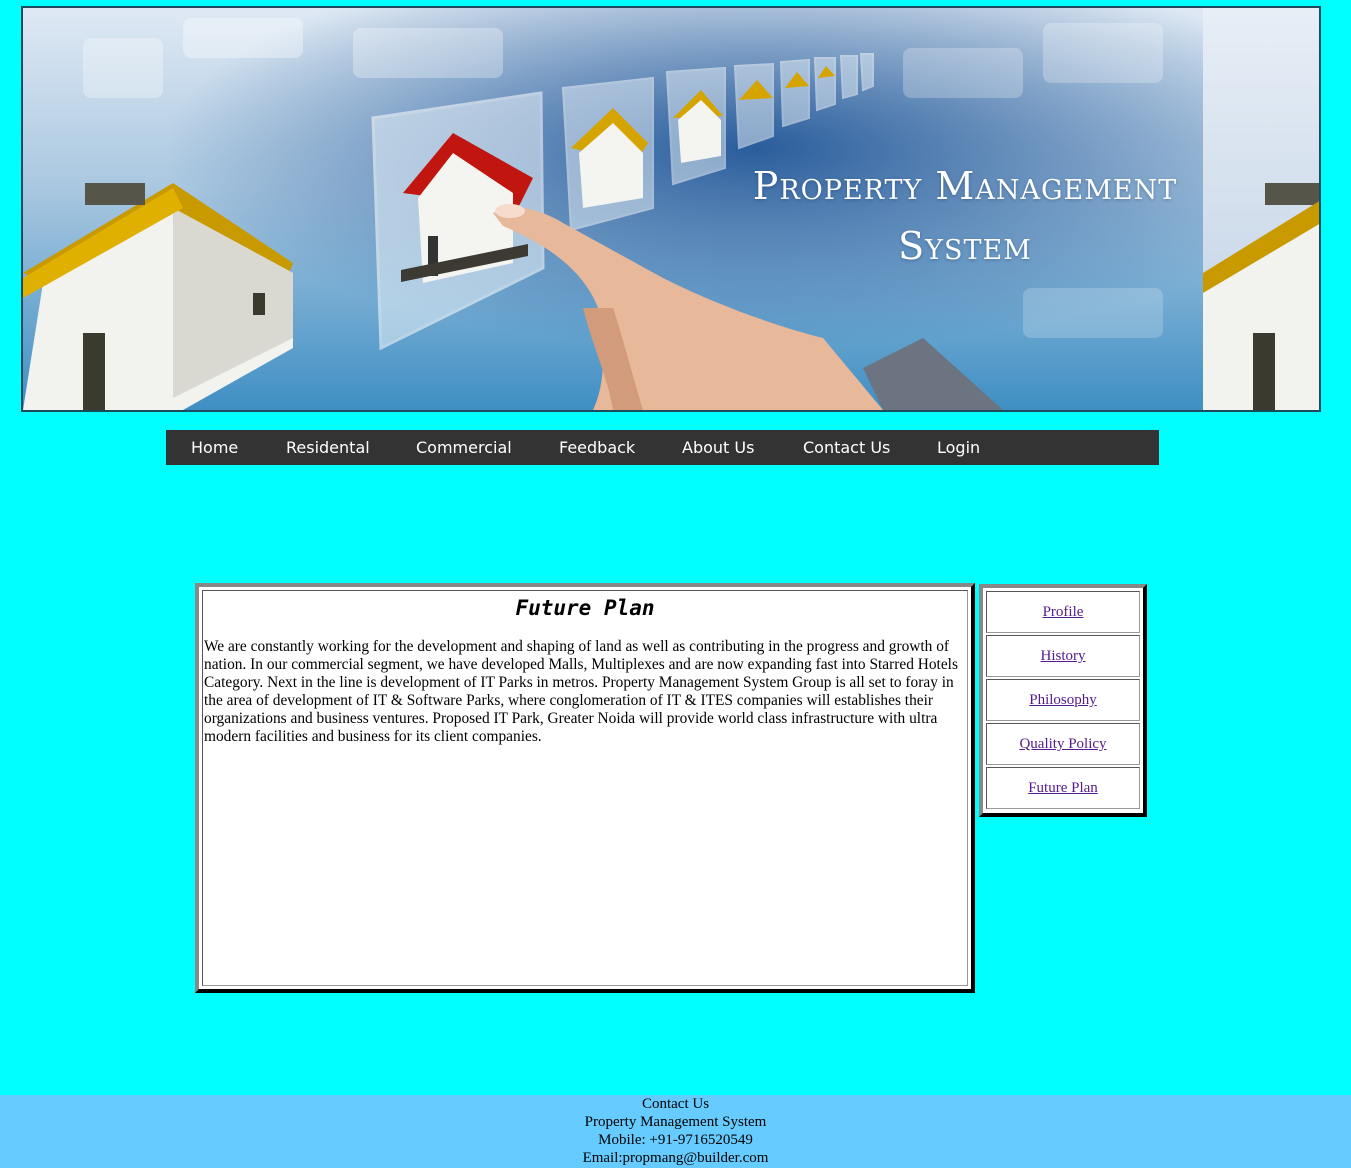  Describe the element at coordinates (718, 447) in the screenshot. I see `nav-item-about-us: About Us` at that location.